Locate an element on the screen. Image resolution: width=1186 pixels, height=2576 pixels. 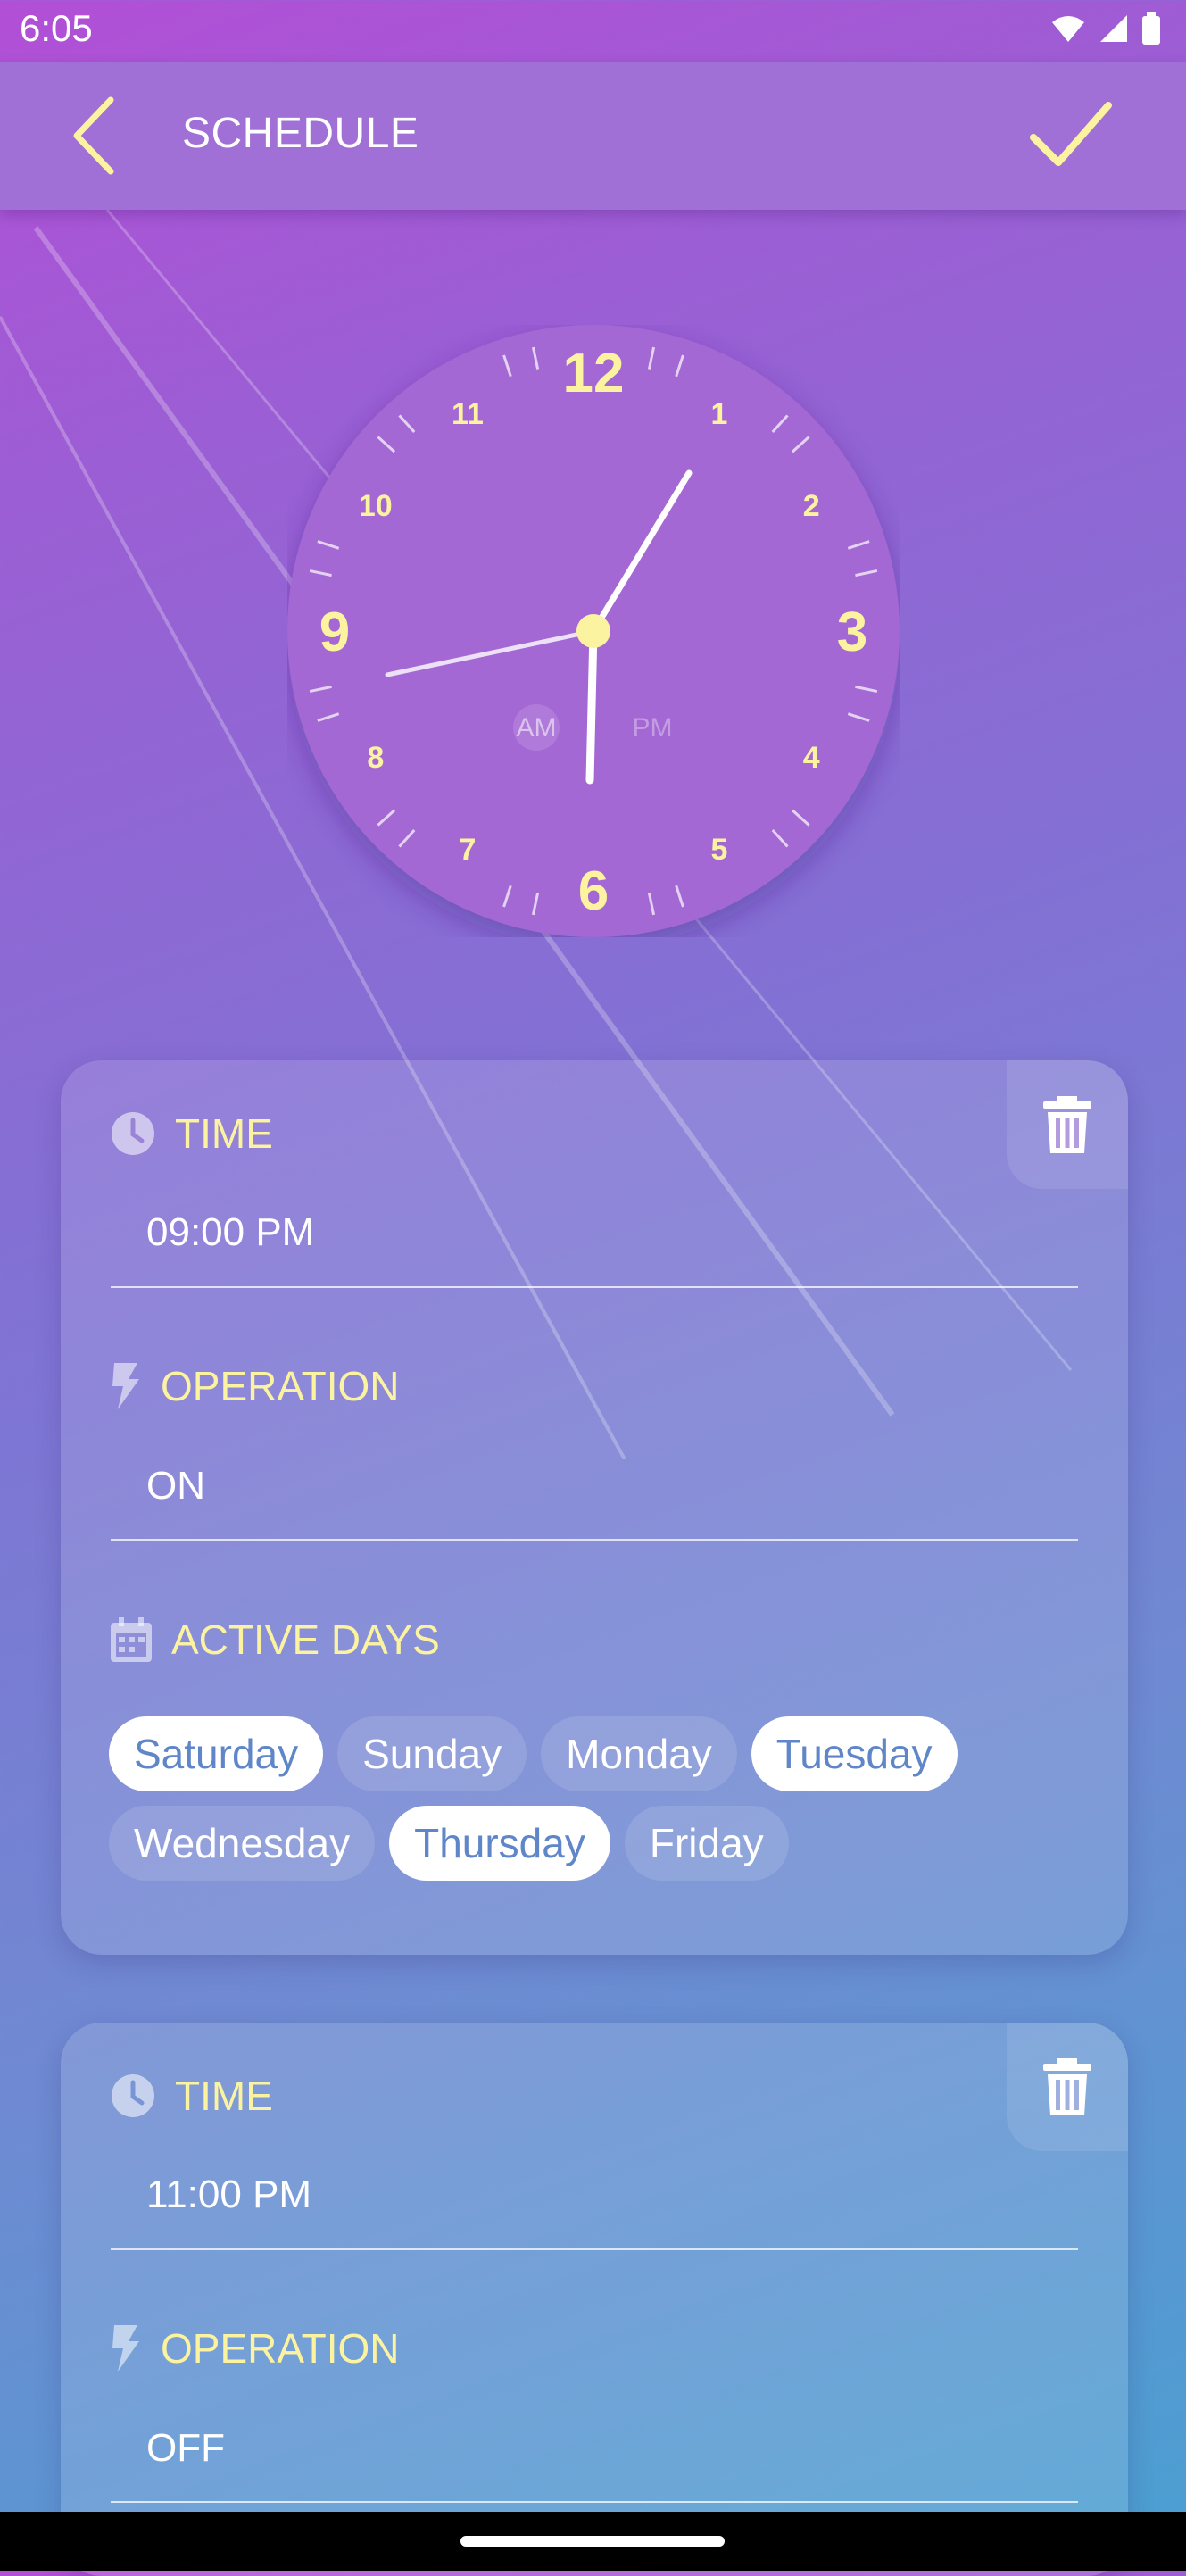
confirm-button is located at coordinates (1071, 137).